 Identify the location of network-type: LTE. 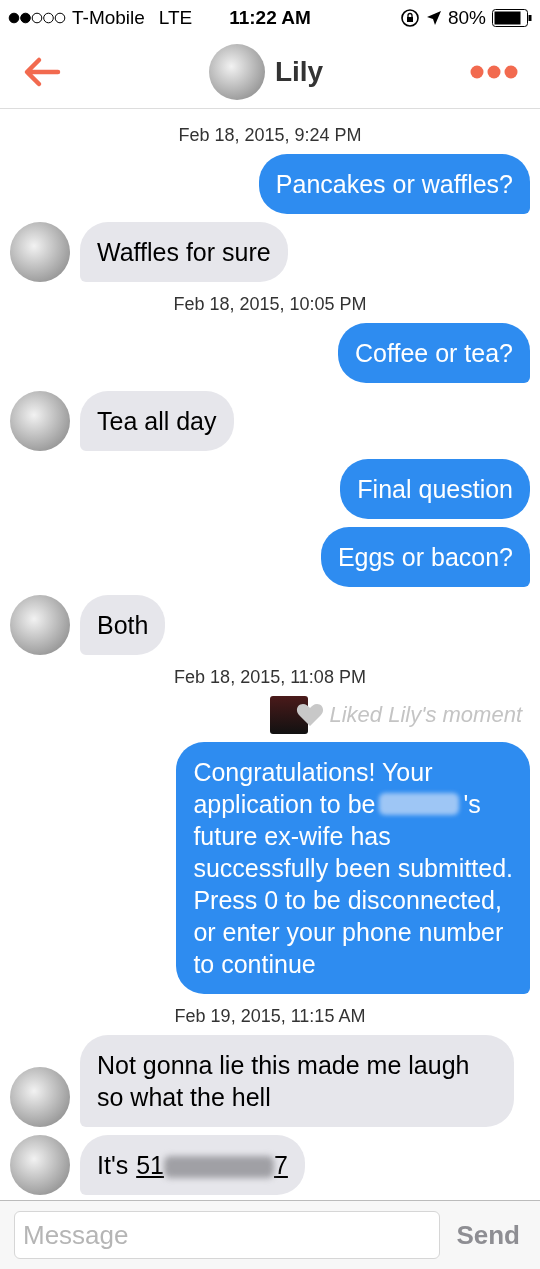
(175, 18).